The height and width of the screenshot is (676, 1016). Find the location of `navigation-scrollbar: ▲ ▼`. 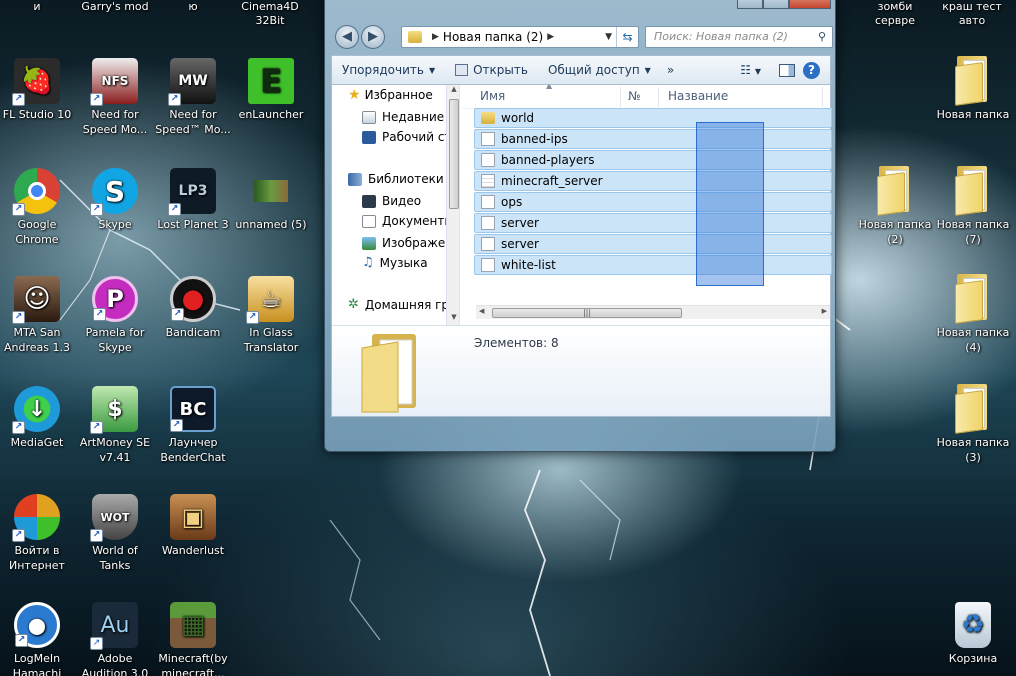

navigation-scrollbar: ▲ ▼ is located at coordinates (452, 205).